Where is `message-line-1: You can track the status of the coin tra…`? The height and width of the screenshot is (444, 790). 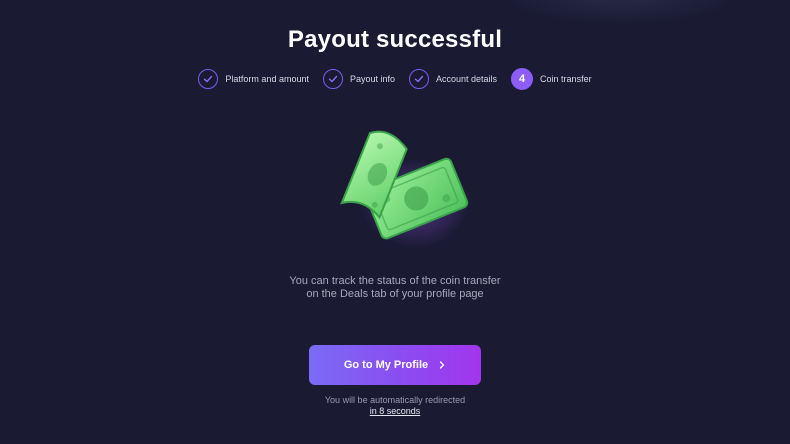 message-line-1: You can track the status of the coin tra… is located at coordinates (395, 281).